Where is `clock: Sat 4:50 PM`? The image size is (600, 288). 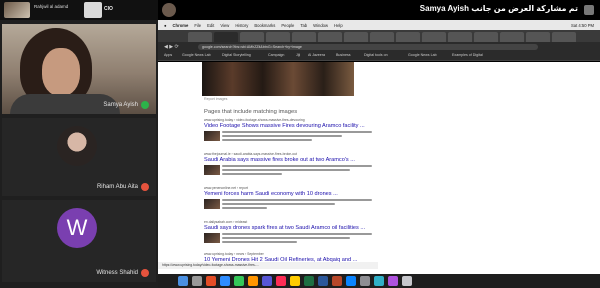
clock: Sat 4:50 PM is located at coordinates (582, 25).